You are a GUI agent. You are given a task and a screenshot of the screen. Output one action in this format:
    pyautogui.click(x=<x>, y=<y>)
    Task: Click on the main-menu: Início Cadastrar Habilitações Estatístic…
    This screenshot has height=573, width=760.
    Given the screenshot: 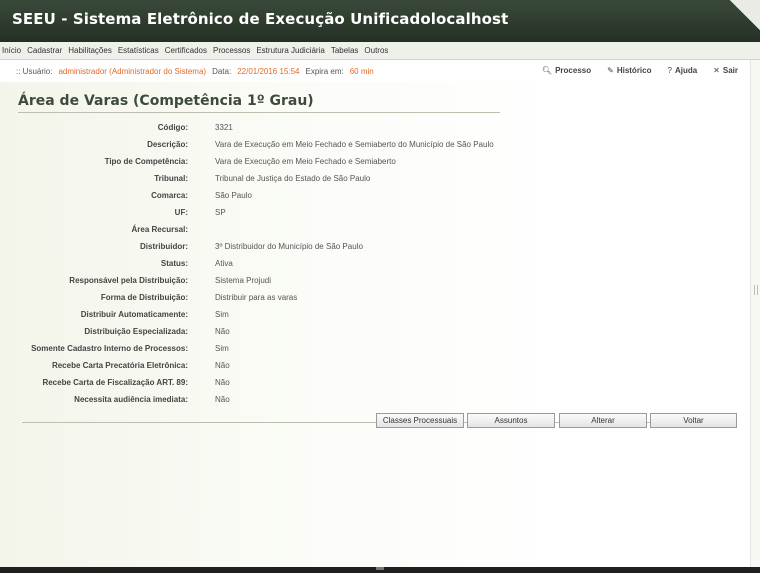 What is the action you would take?
    pyautogui.click(x=380, y=51)
    